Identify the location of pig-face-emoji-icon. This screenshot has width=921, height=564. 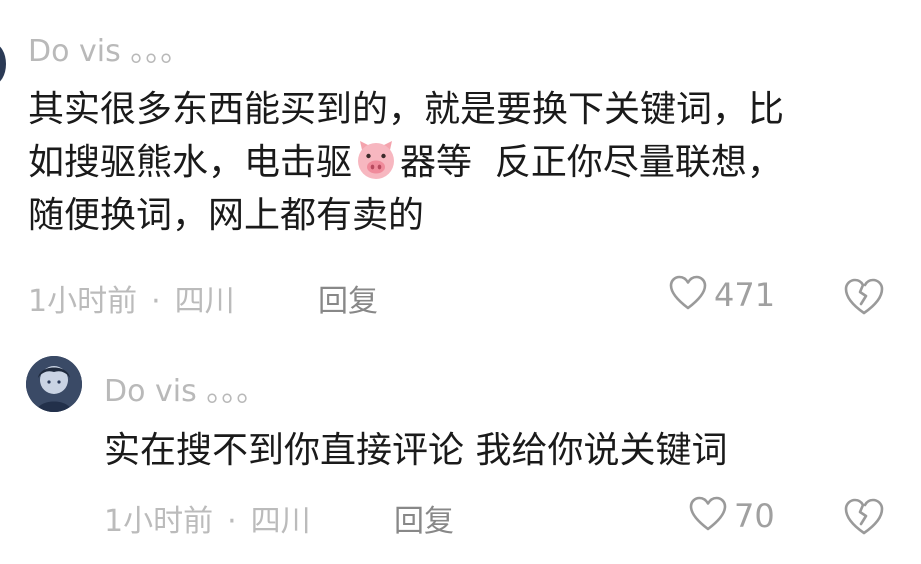
(376, 160).